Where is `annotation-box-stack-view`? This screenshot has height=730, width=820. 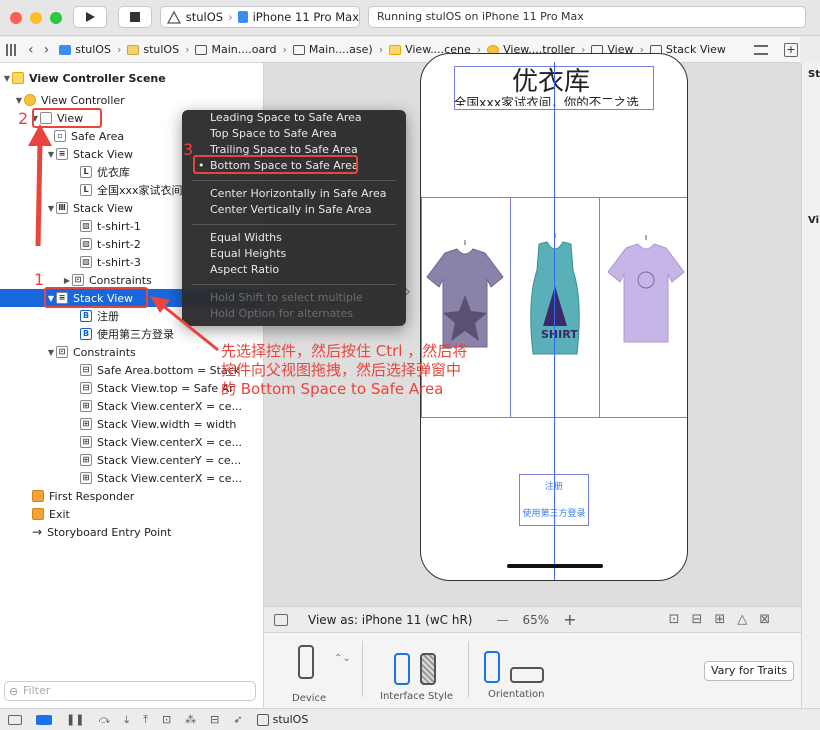
annotation-box-stack-view is located at coordinates (96, 297).